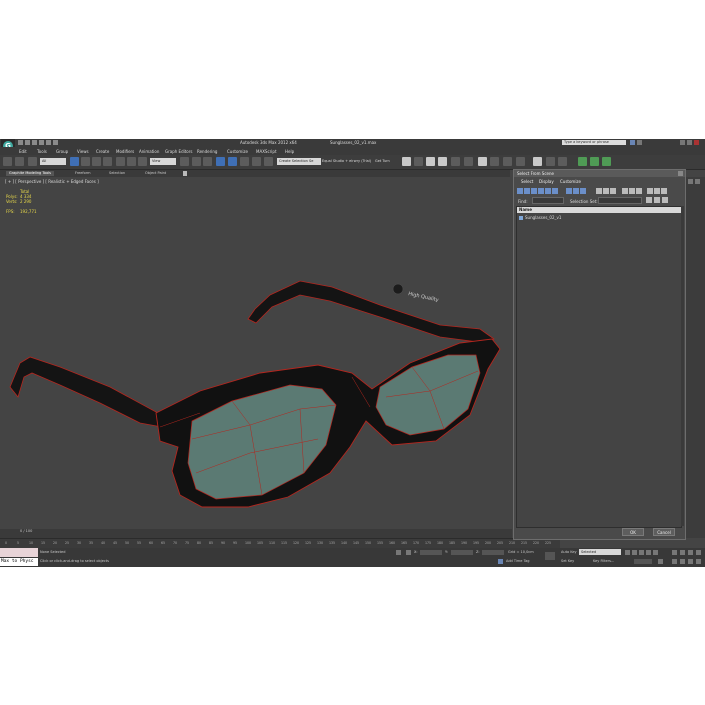 This screenshot has height=705, width=705. What do you see at coordinates (643, 561) in the screenshot?
I see `current-frame-field` at bounding box center [643, 561].